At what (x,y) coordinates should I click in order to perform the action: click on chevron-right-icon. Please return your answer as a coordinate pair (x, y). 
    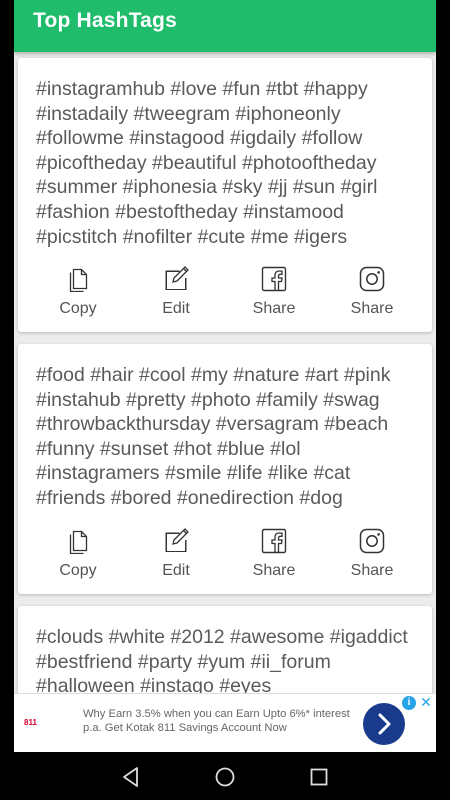
    Looking at the image, I should click on (384, 724).